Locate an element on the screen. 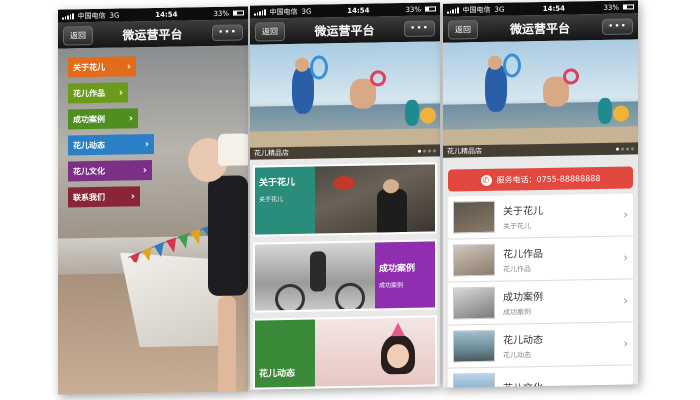 The height and width of the screenshot is (400, 700). list-item: 花儿作品 花儿作品 › is located at coordinates (540, 259).